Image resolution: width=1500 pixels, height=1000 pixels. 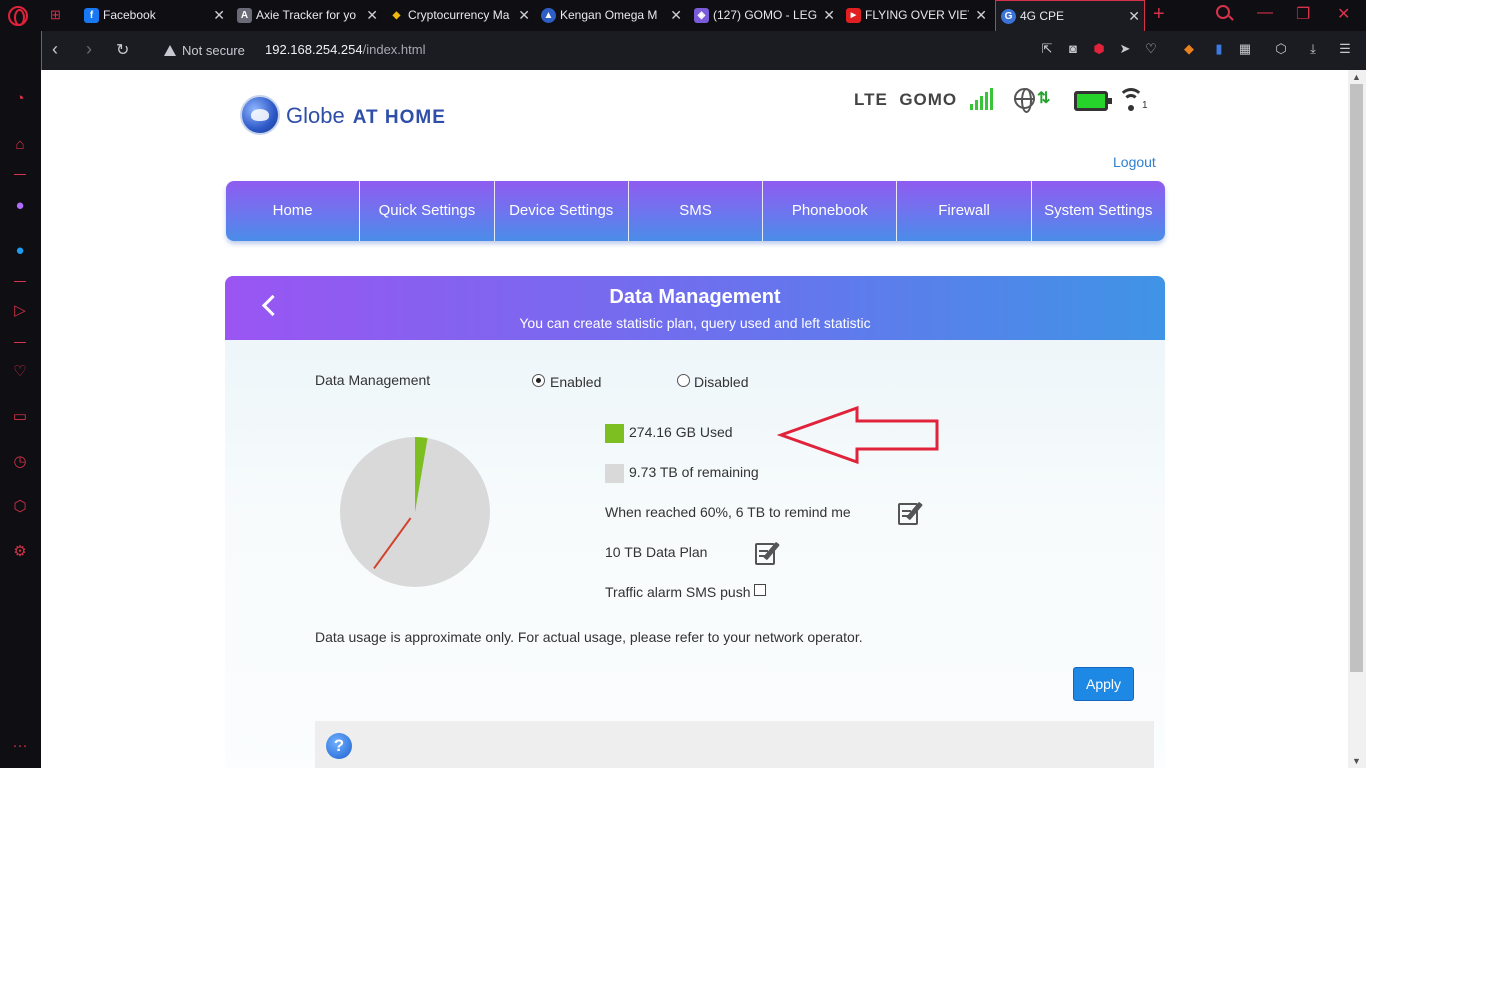 What do you see at coordinates (1356, 761) in the screenshot?
I see `scroll-down-icon: ▼` at bounding box center [1356, 761].